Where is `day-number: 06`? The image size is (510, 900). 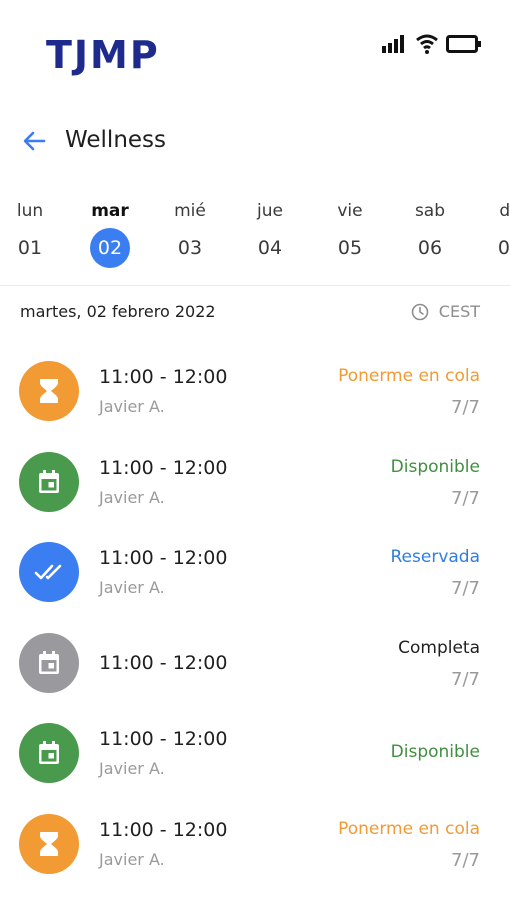 day-number: 06 is located at coordinates (430, 248).